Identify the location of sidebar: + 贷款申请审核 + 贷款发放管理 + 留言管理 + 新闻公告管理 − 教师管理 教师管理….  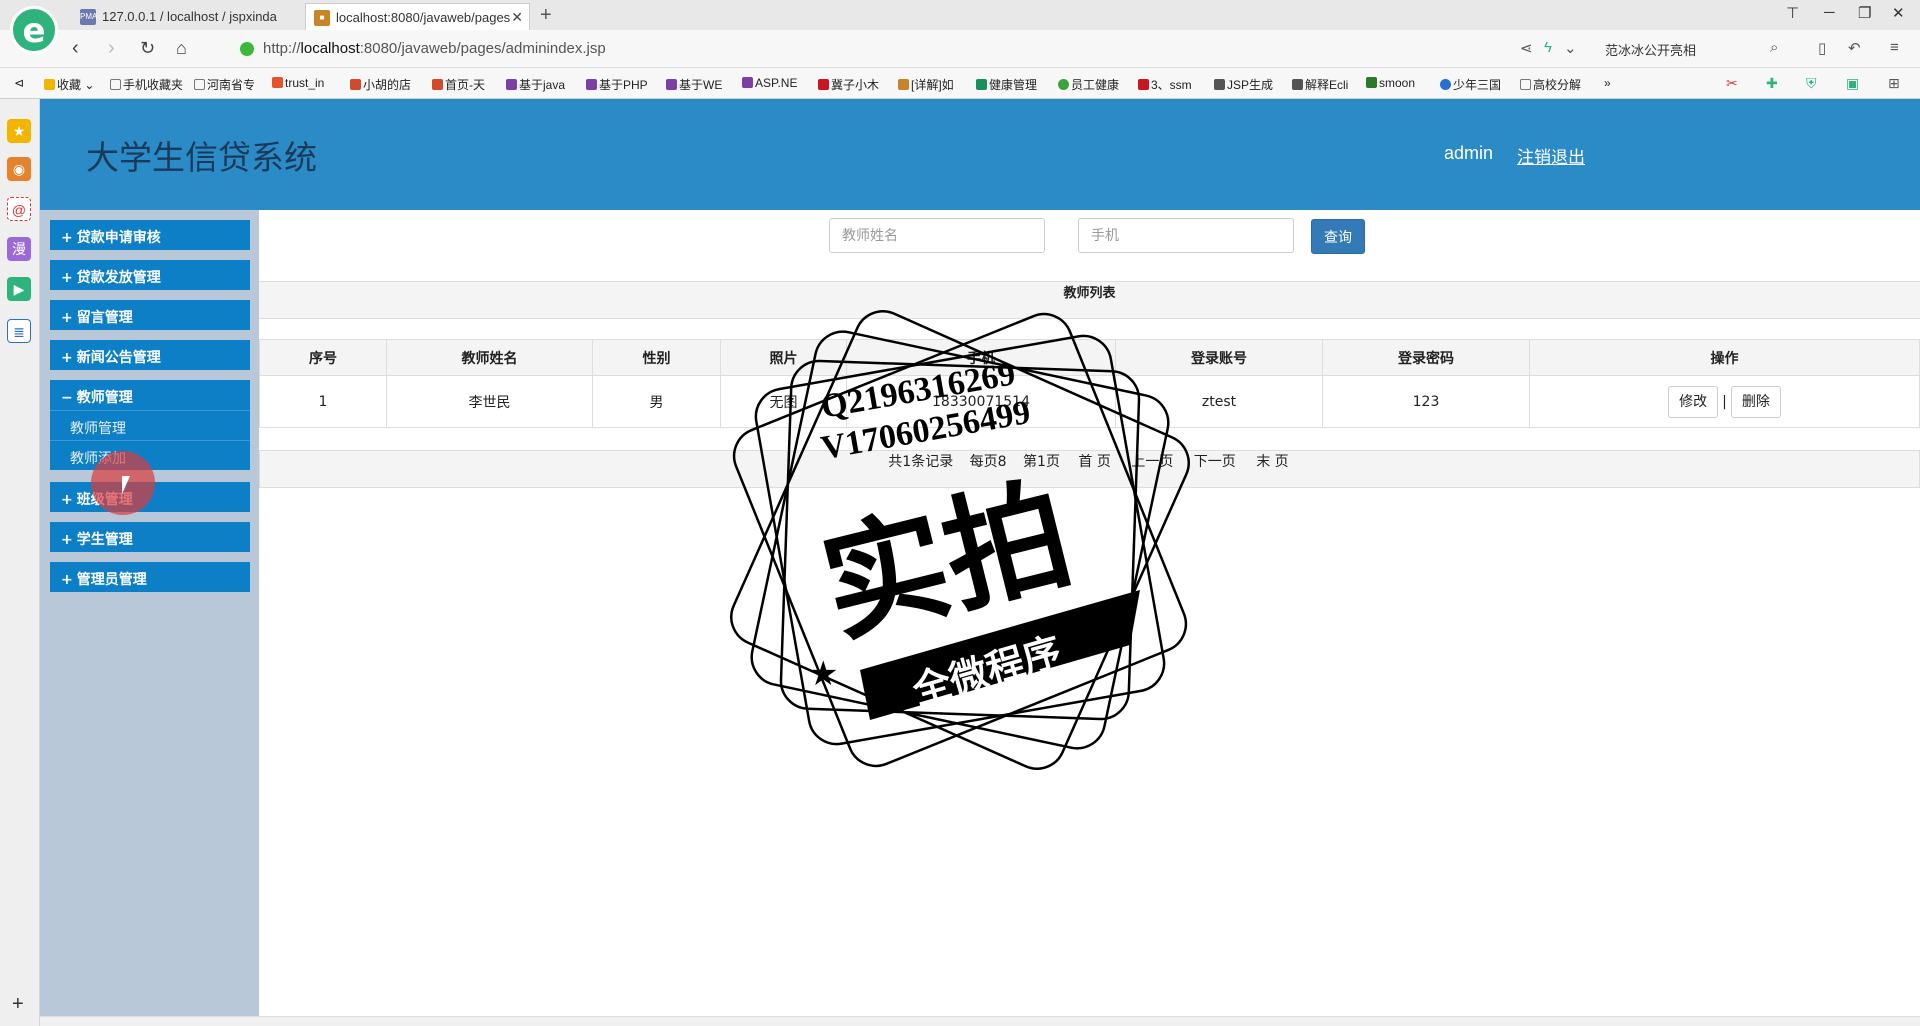
(149, 613).